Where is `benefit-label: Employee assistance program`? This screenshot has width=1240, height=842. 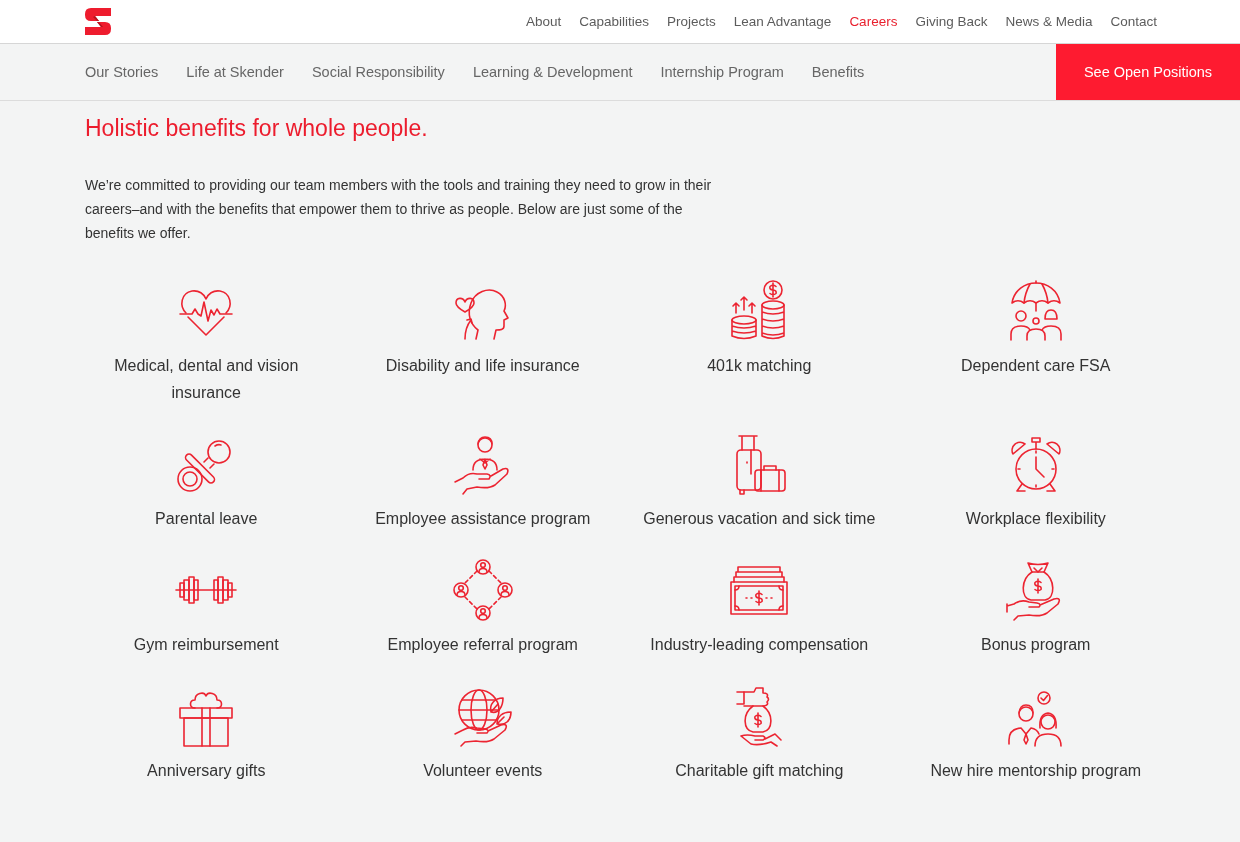
benefit-label: Employee assistance program is located at coordinates (483, 519).